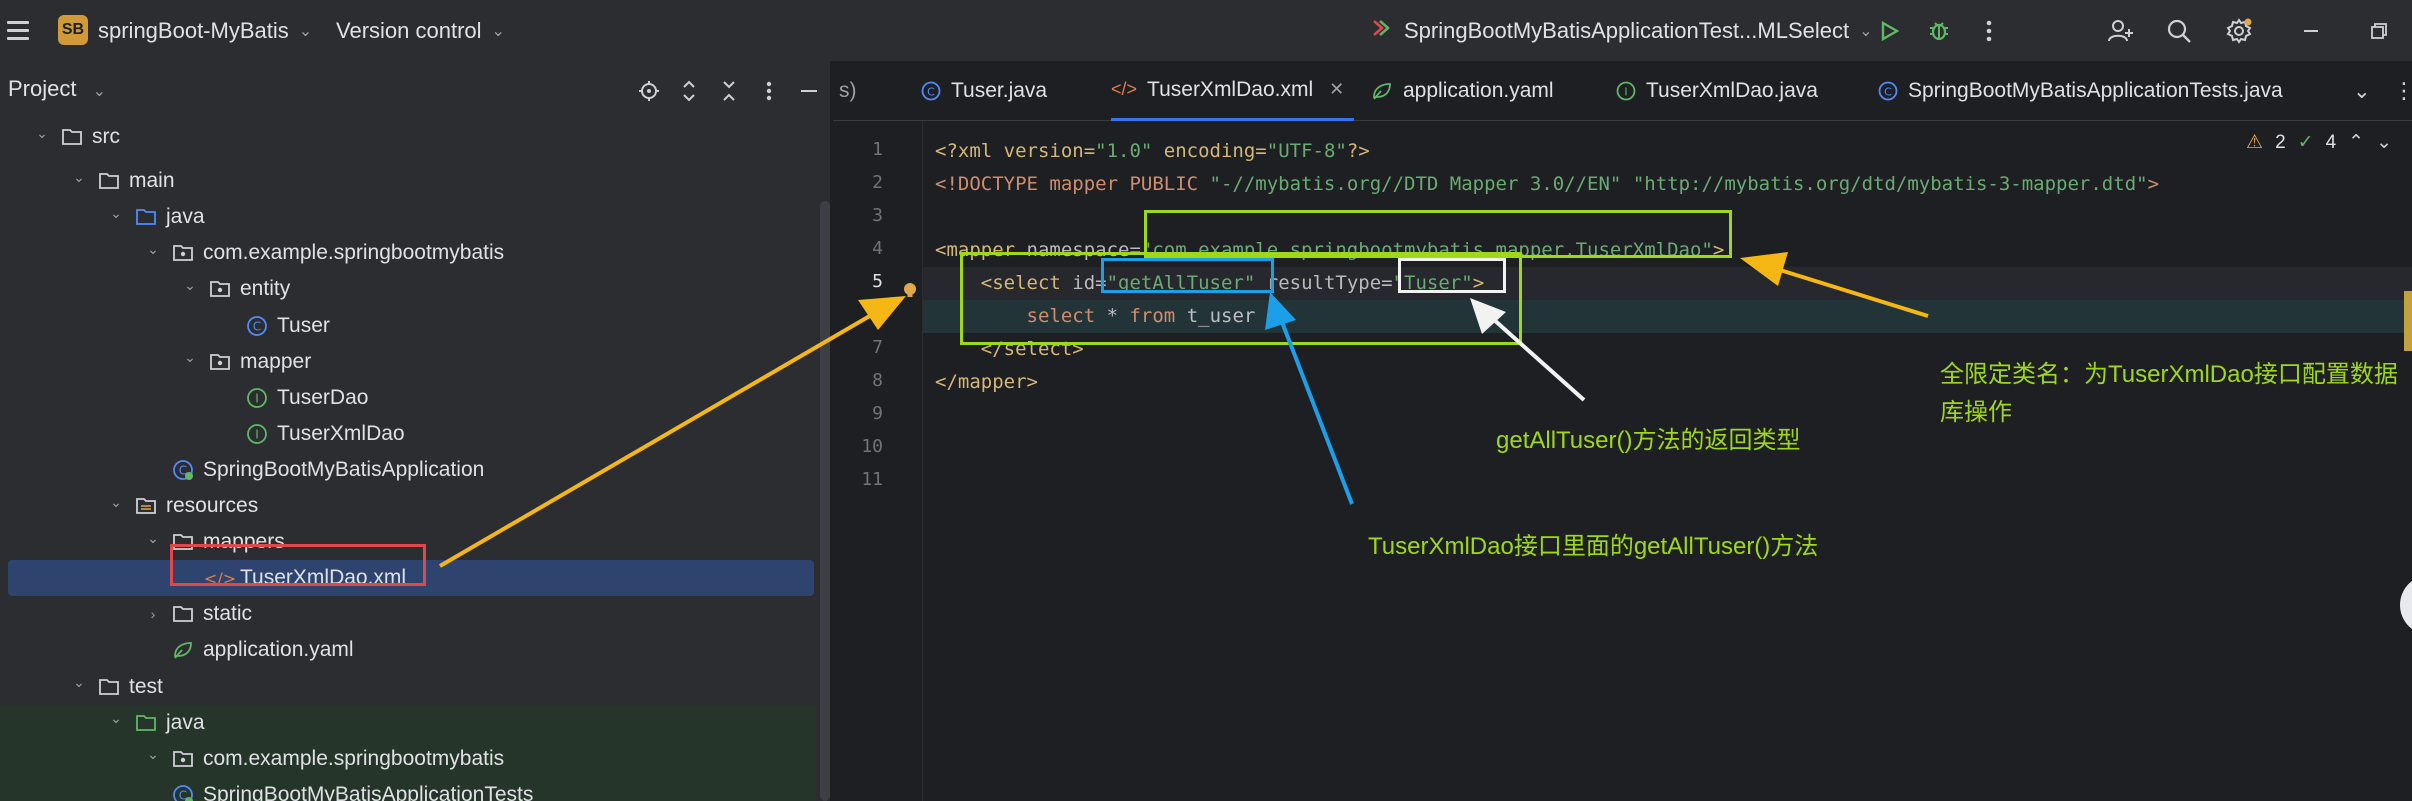 Image resolution: width=2412 pixels, height=801 pixels. I want to click on tree-item: ⌄ test, so click(408, 687).